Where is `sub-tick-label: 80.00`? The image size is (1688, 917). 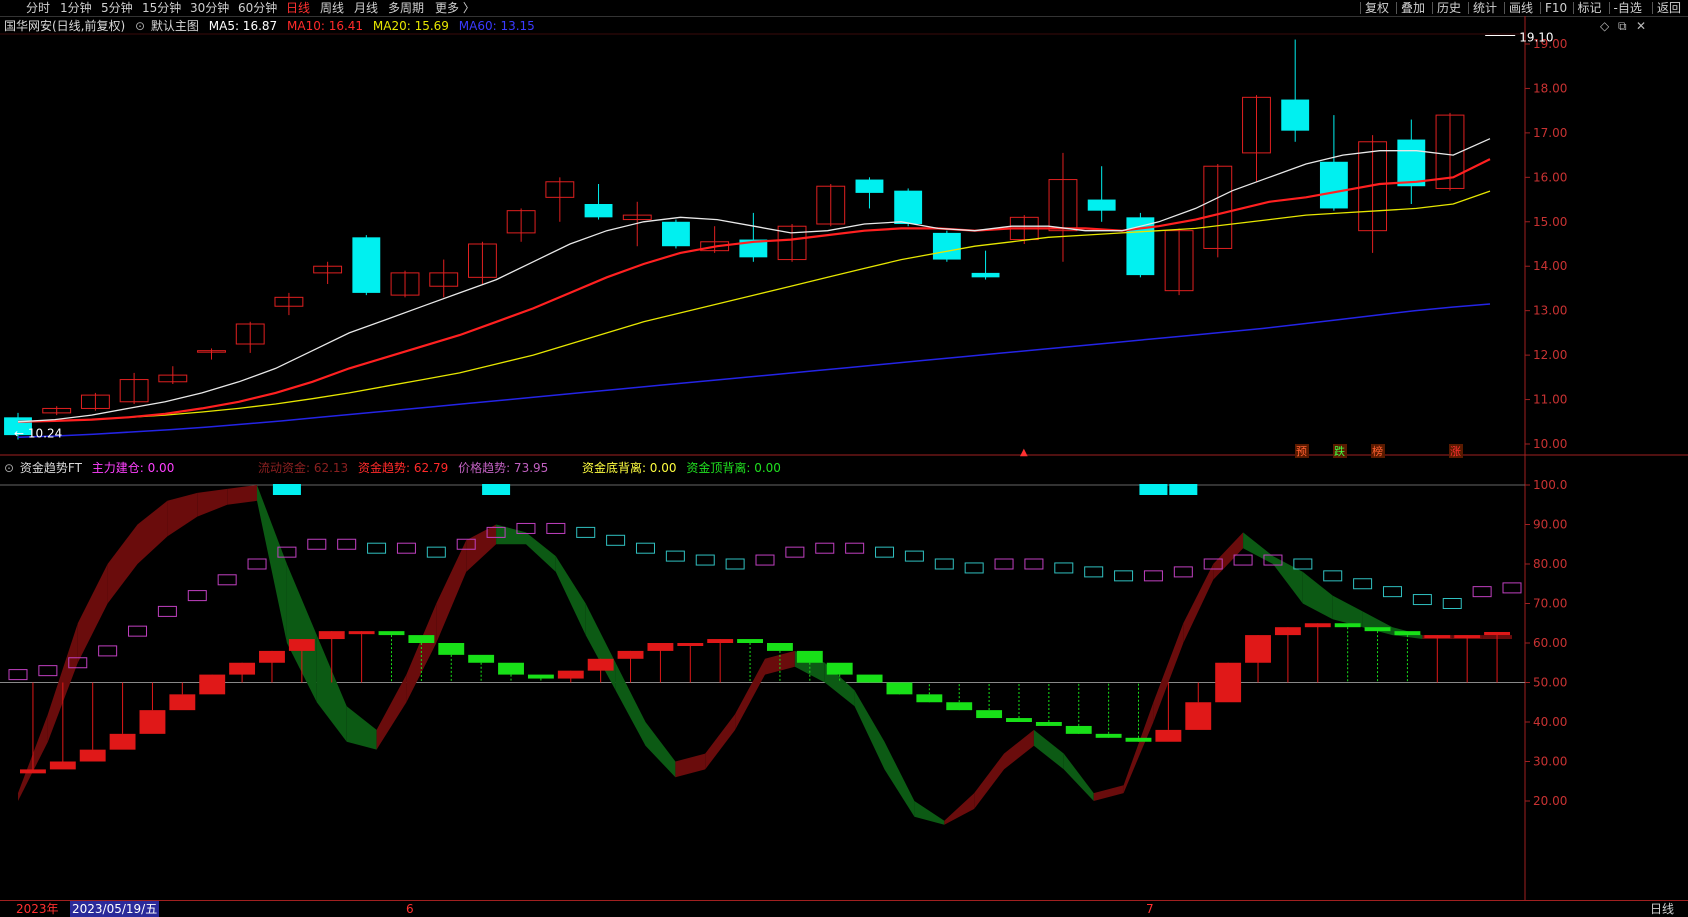
sub-tick-label: 80.00 is located at coordinates (1550, 564).